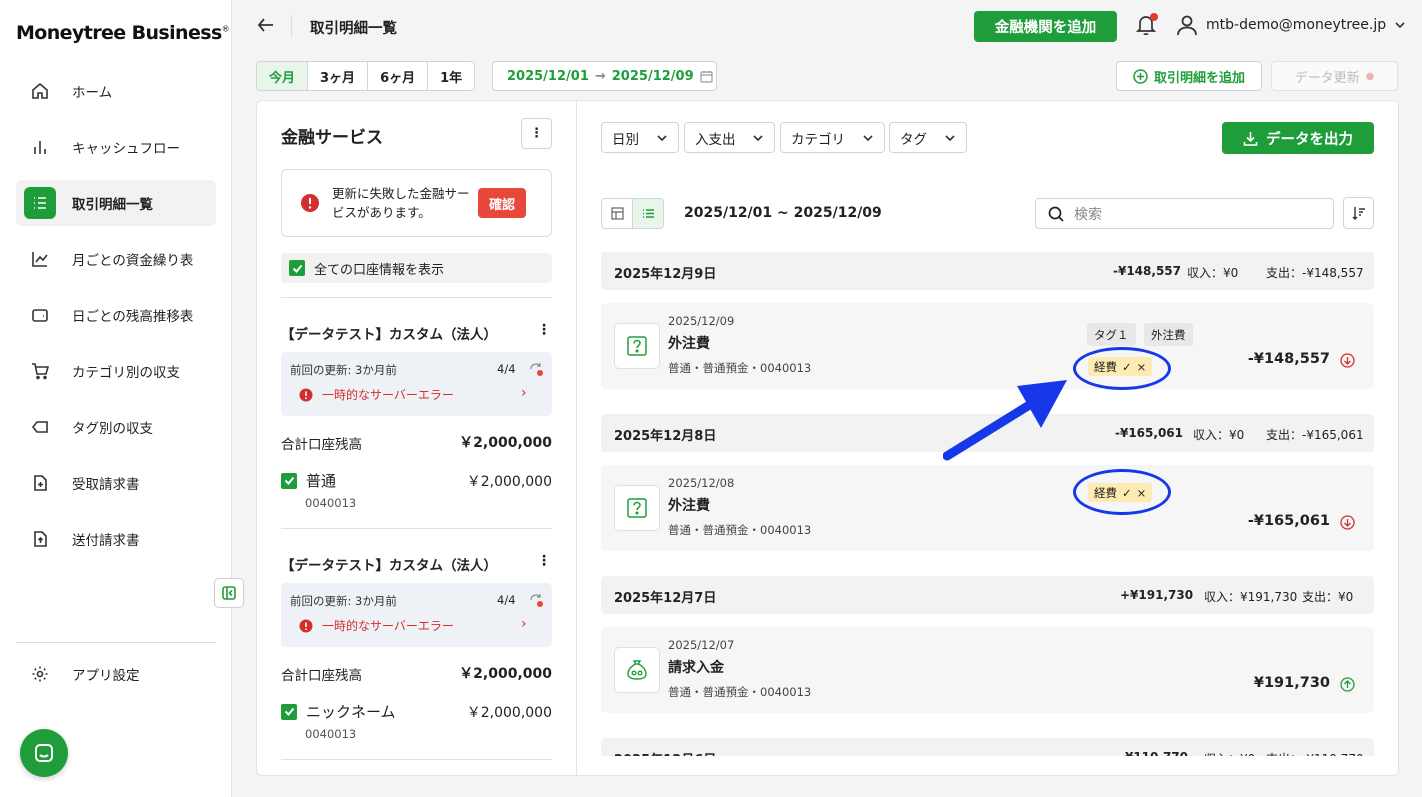 The image size is (1422, 797). What do you see at coordinates (928, 137) in the screenshot?
I see `tag-dropdown: タグ` at bounding box center [928, 137].